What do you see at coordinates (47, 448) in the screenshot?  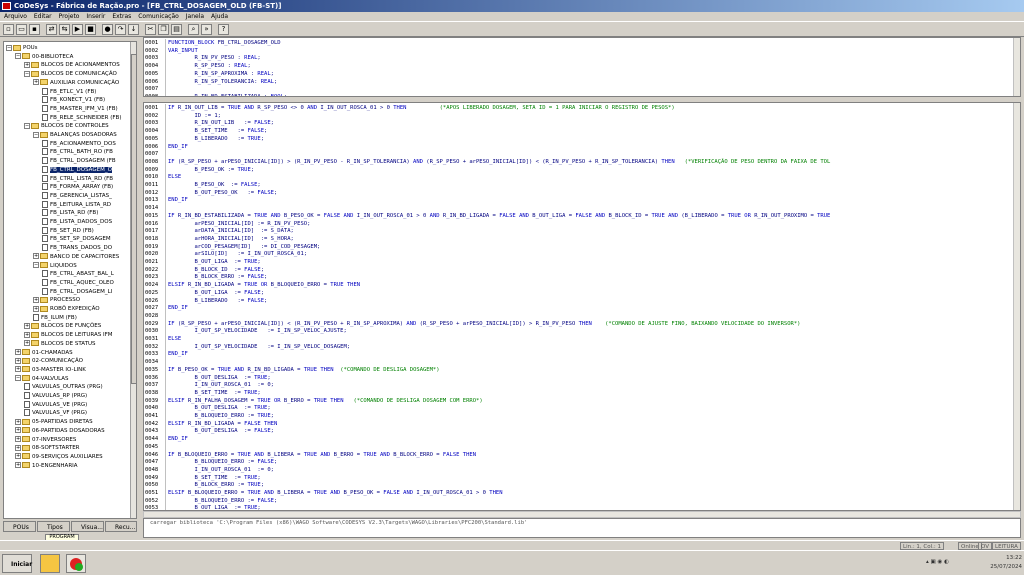 I see `tree-folder: +08-SOFTSTARTER` at bounding box center [47, 448].